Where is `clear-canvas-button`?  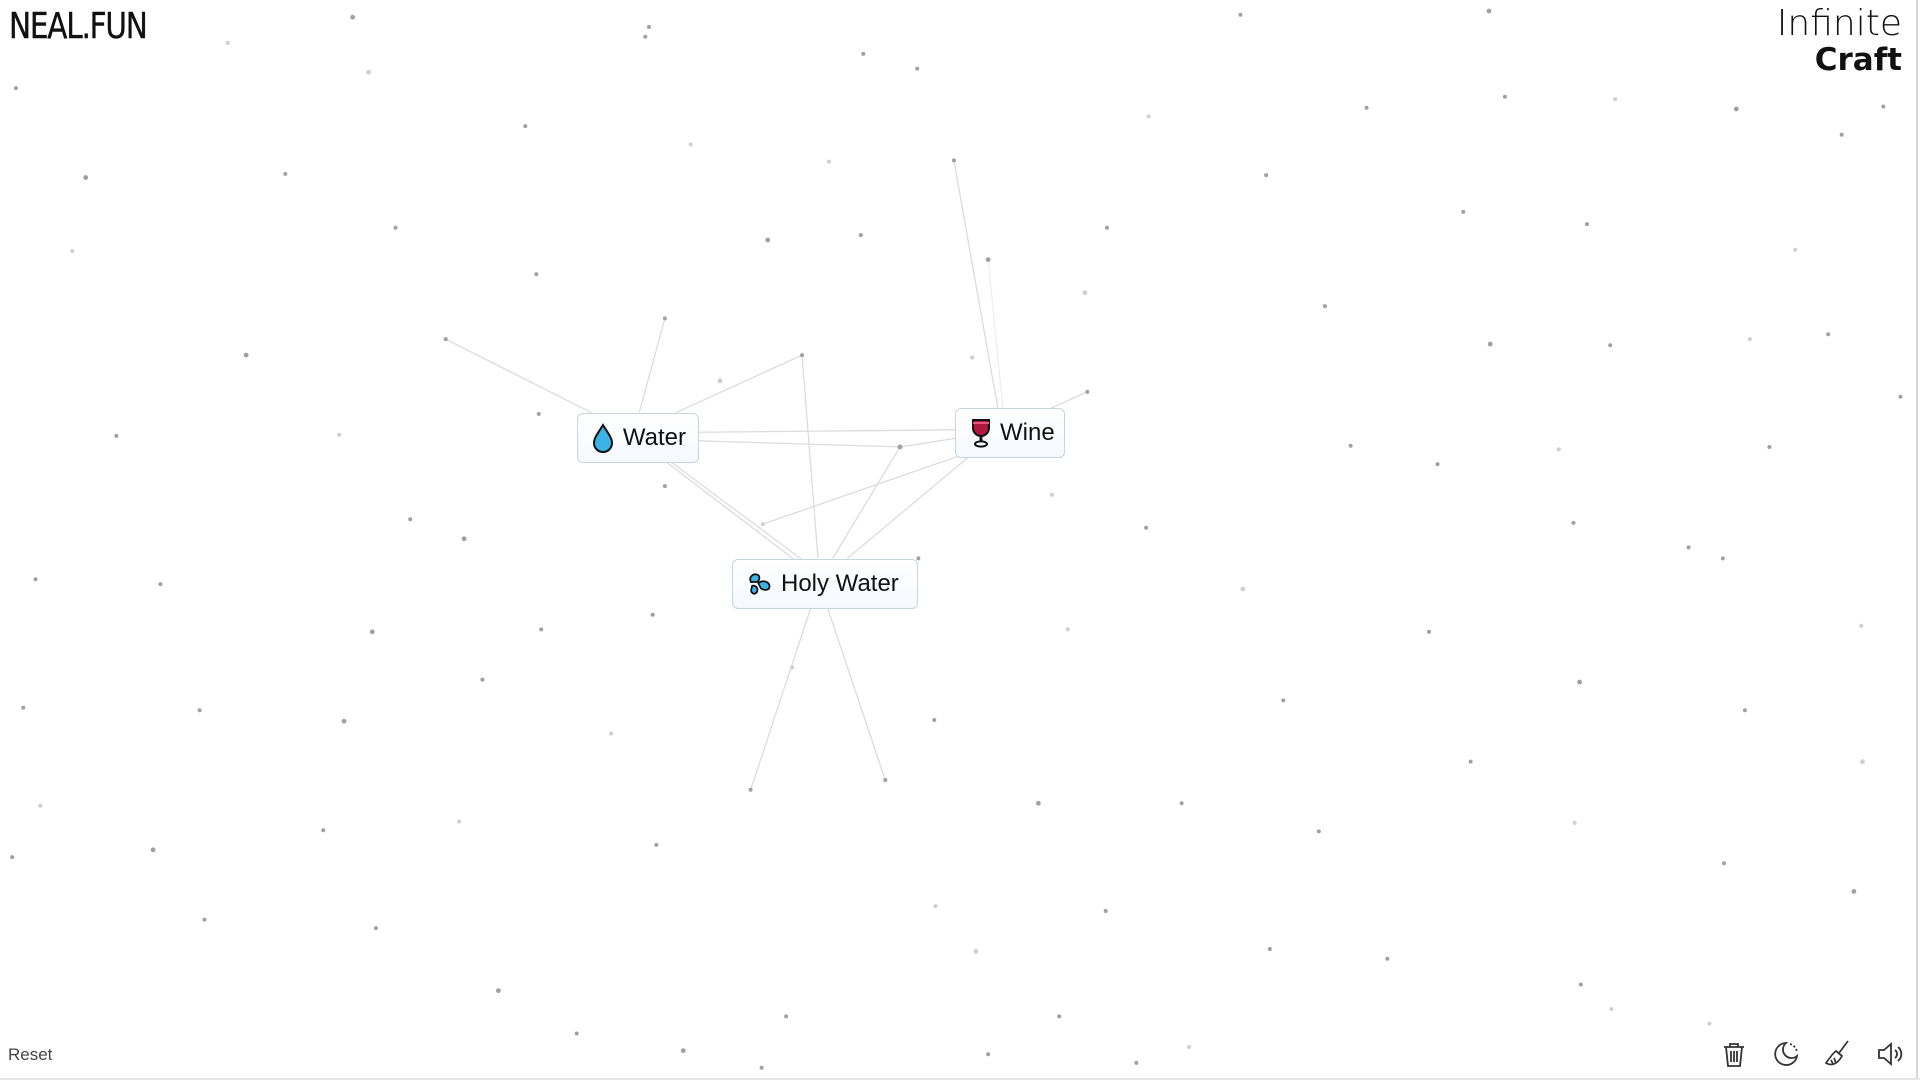
clear-canvas-button is located at coordinates (1734, 1054).